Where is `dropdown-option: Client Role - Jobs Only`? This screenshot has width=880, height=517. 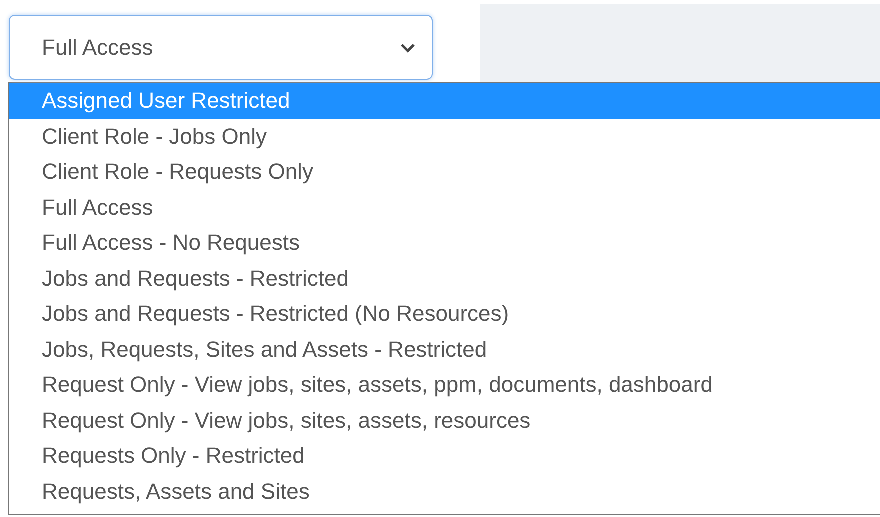 dropdown-option: Client Role - Jobs Only is located at coordinates (444, 136).